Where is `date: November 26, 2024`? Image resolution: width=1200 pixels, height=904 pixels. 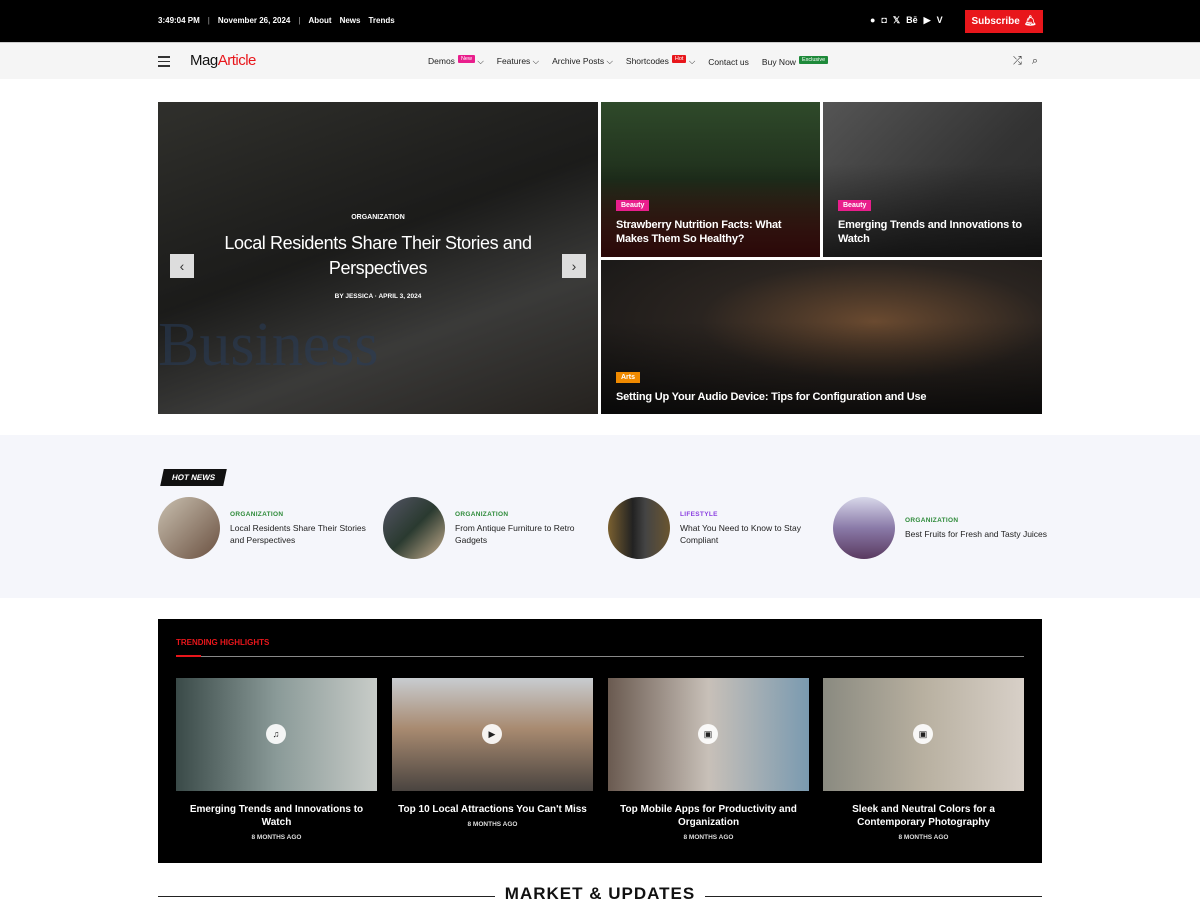 date: November 26, 2024 is located at coordinates (254, 20).